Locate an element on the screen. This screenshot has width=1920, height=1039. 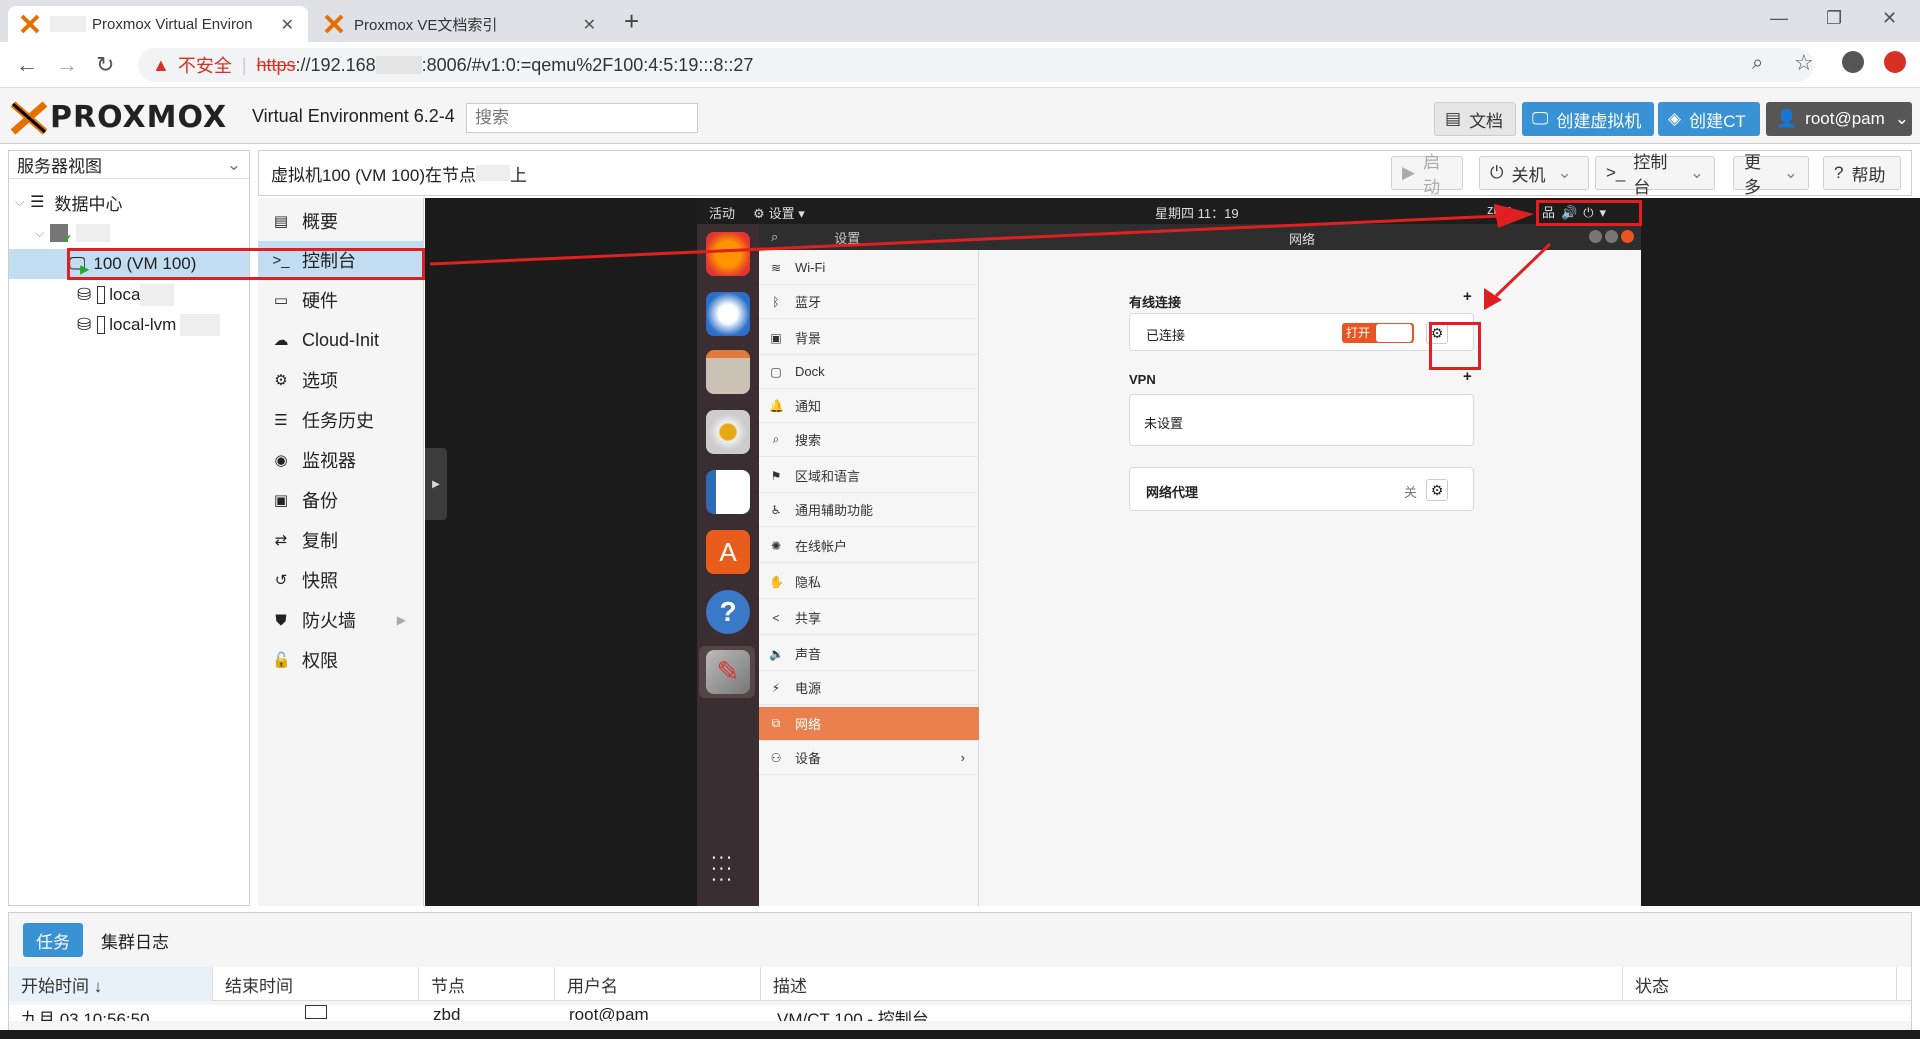
column-end-time: 结束时间 is located at coordinates (316, 984).